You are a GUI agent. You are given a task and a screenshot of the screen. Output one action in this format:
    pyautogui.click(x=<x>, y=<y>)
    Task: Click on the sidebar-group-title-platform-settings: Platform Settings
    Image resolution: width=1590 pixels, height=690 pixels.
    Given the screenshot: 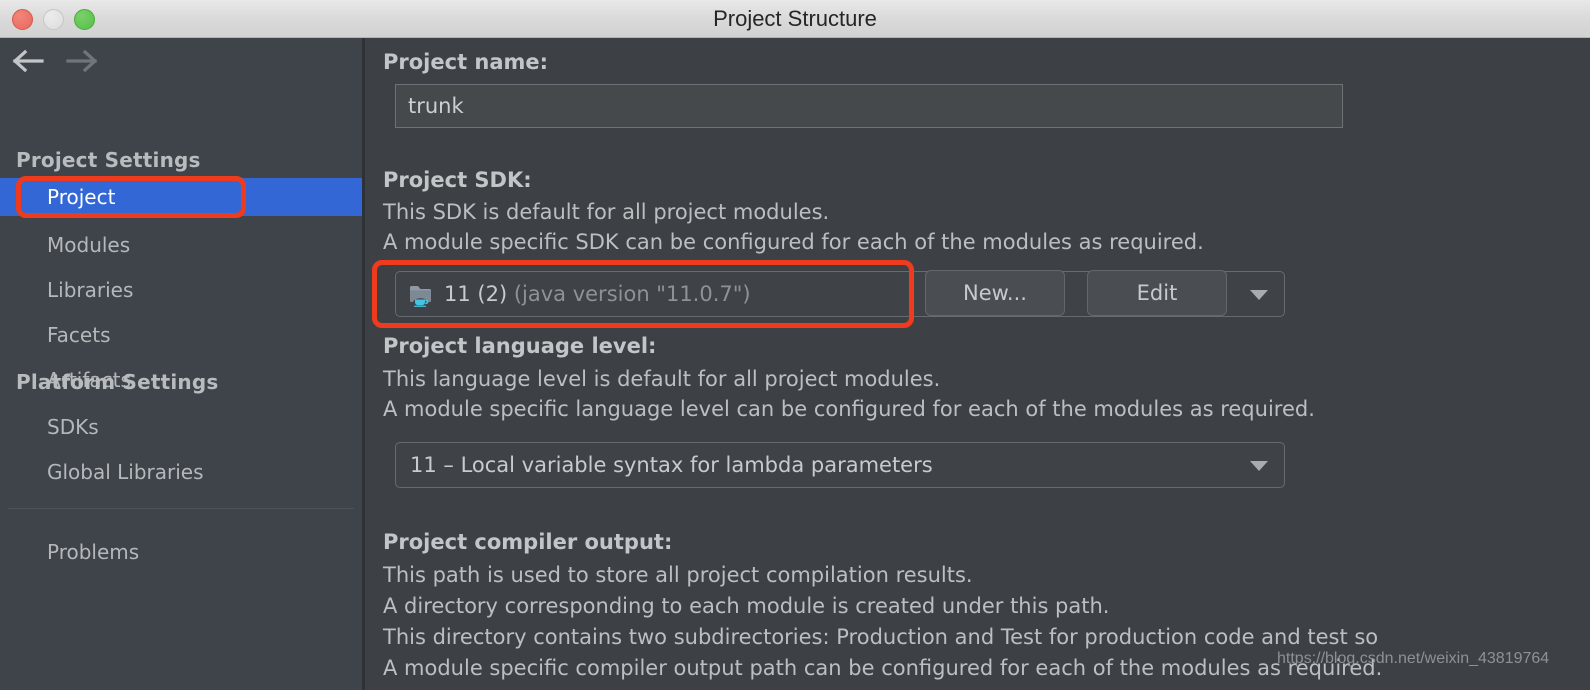 What is the action you would take?
    pyautogui.click(x=117, y=382)
    